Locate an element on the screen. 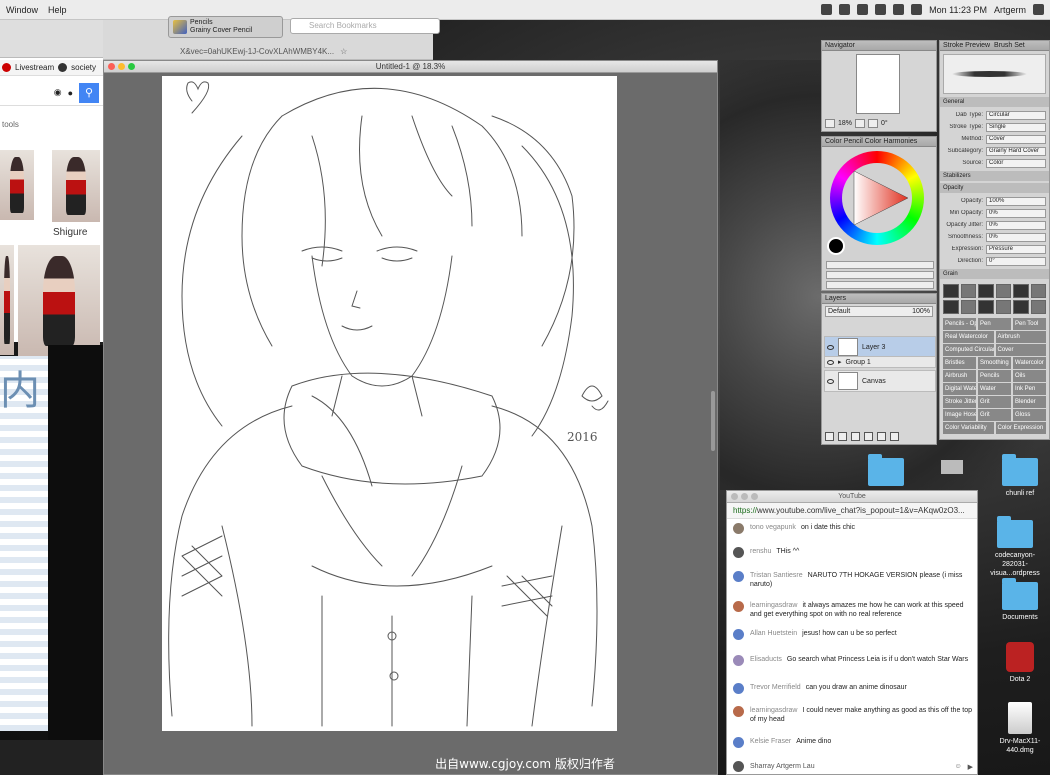 The image size is (1050, 775). tab-stroke-preview: Stroke Preview is located at coordinates (966, 45).